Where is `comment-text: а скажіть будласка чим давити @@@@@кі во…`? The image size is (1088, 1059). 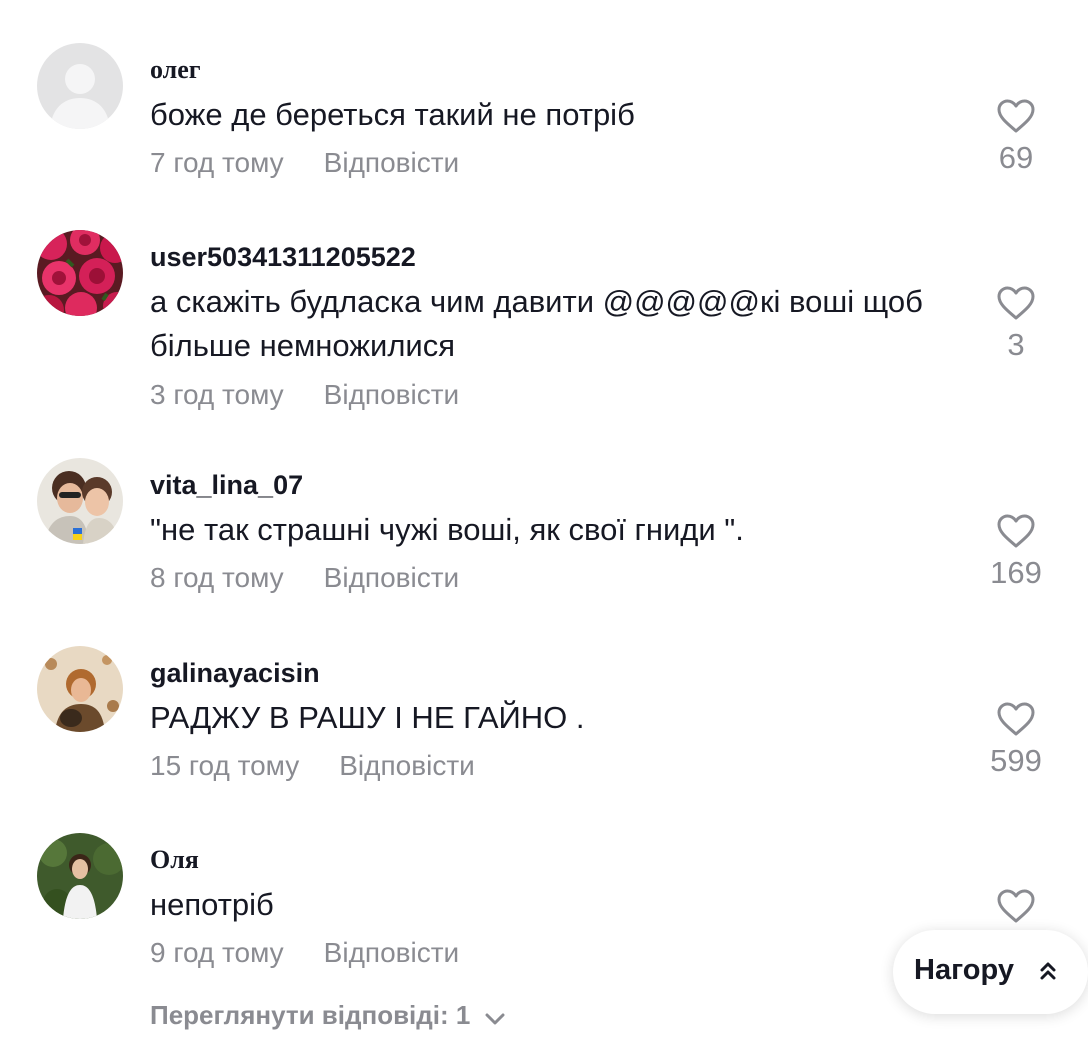
comment-text: а скажіть будласка чим давити @@@@@кі во… is located at coordinates (536, 323).